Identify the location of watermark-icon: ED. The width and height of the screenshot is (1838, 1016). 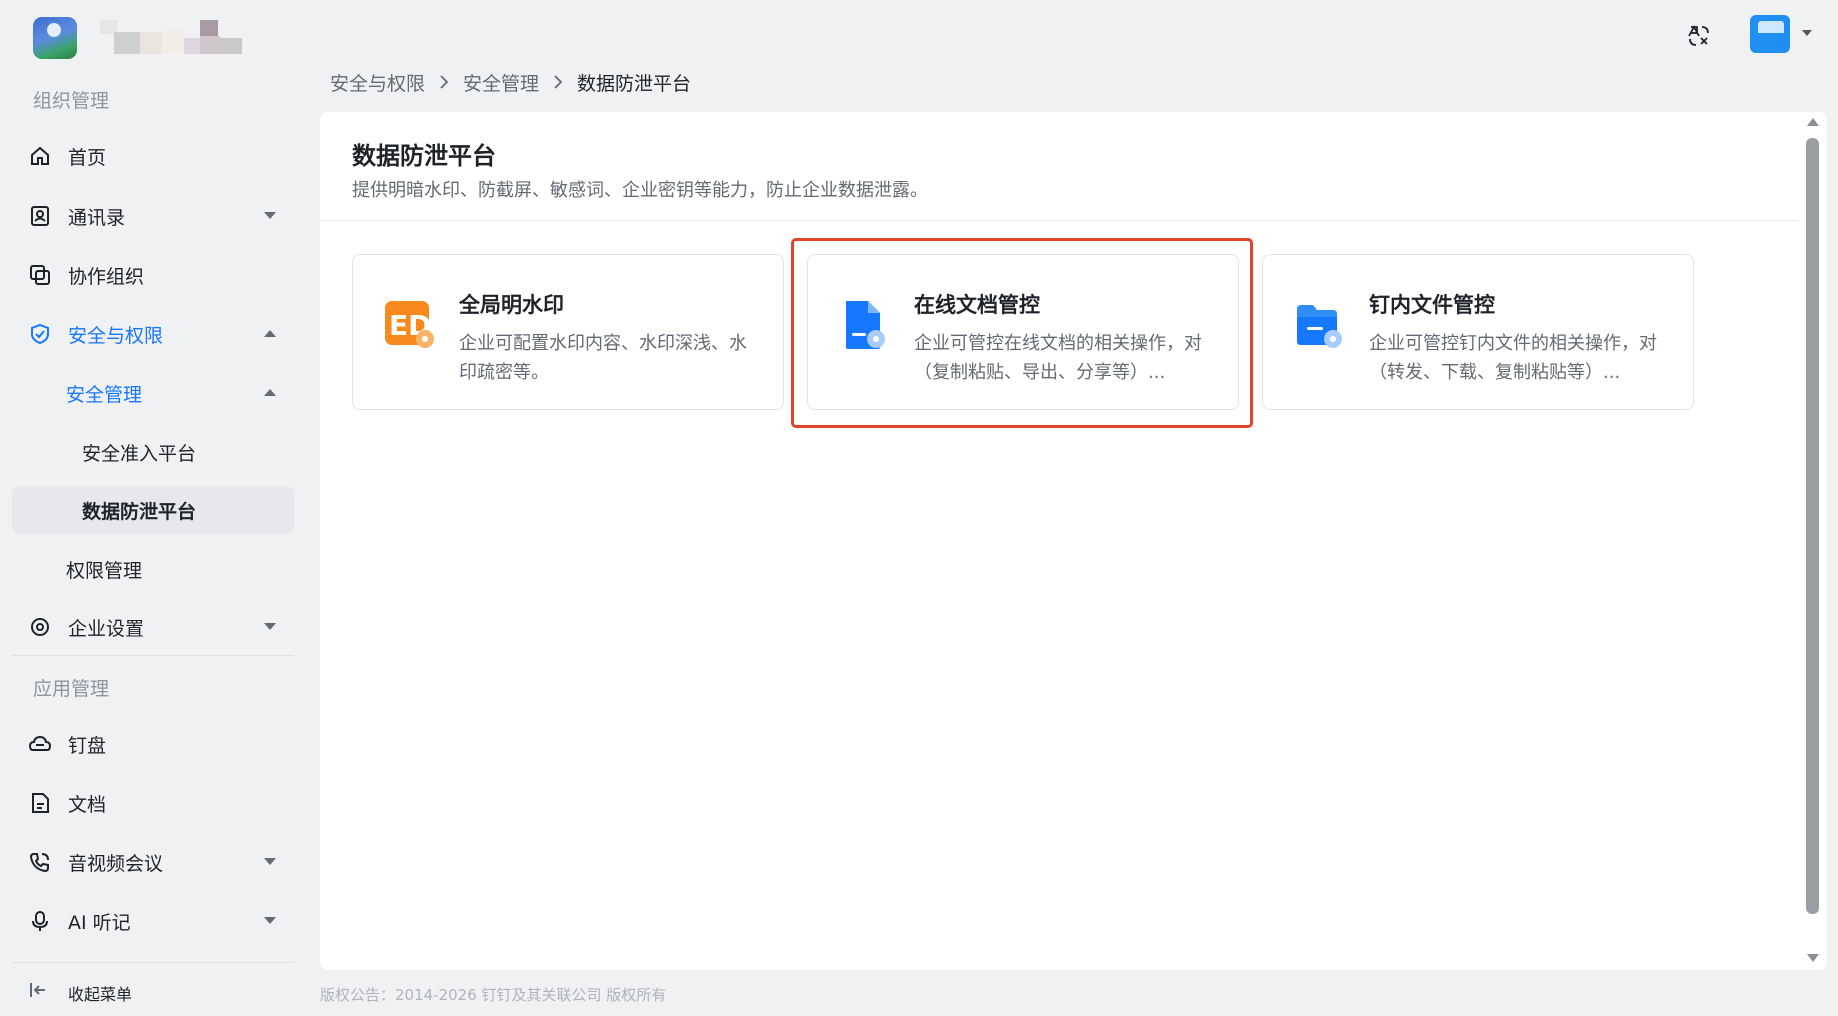
(409, 325).